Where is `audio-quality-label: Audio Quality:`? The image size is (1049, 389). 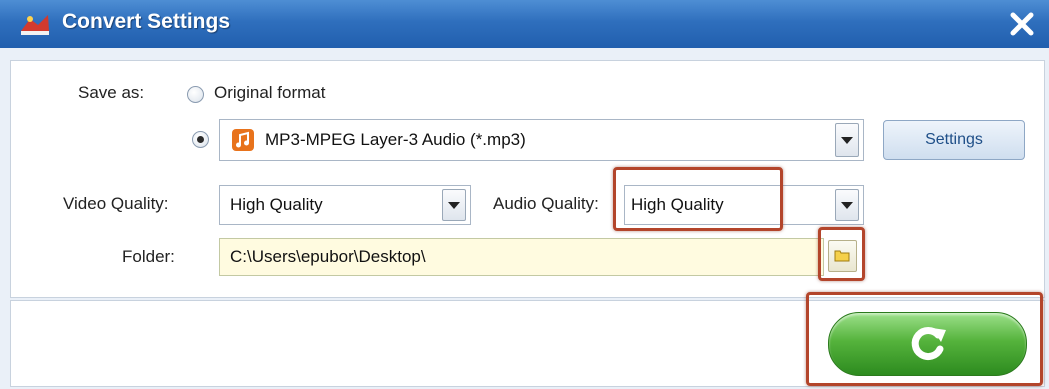
audio-quality-label: Audio Quality: is located at coordinates (546, 203).